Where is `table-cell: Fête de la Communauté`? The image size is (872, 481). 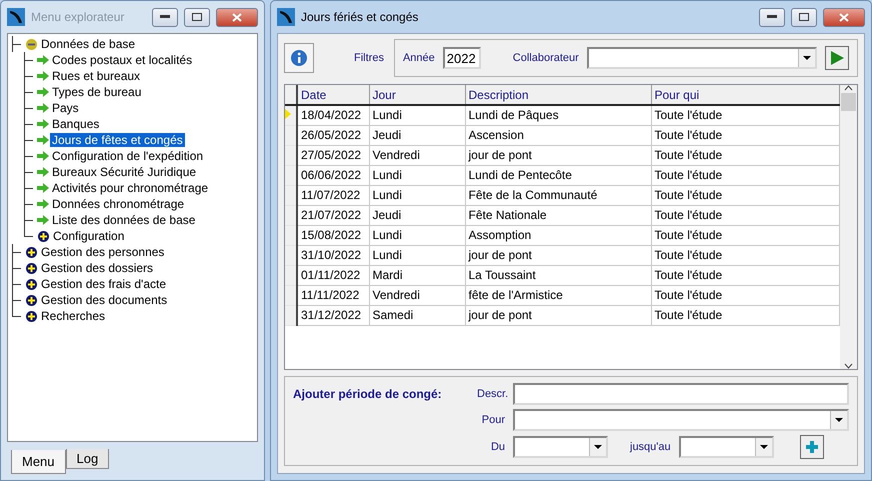
table-cell: Fête de la Communauté is located at coordinates (558, 195).